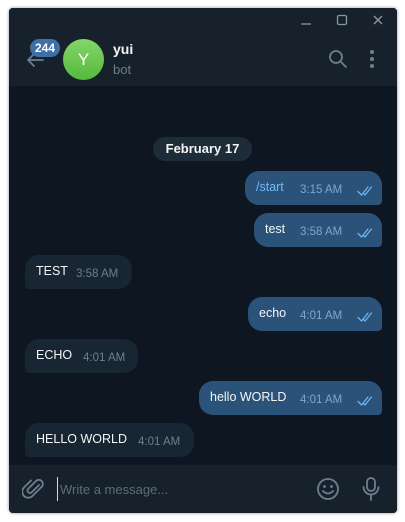 This screenshot has width=405, height=522. What do you see at coordinates (45, 48) in the screenshot?
I see `unread-count-badge: 244` at bounding box center [45, 48].